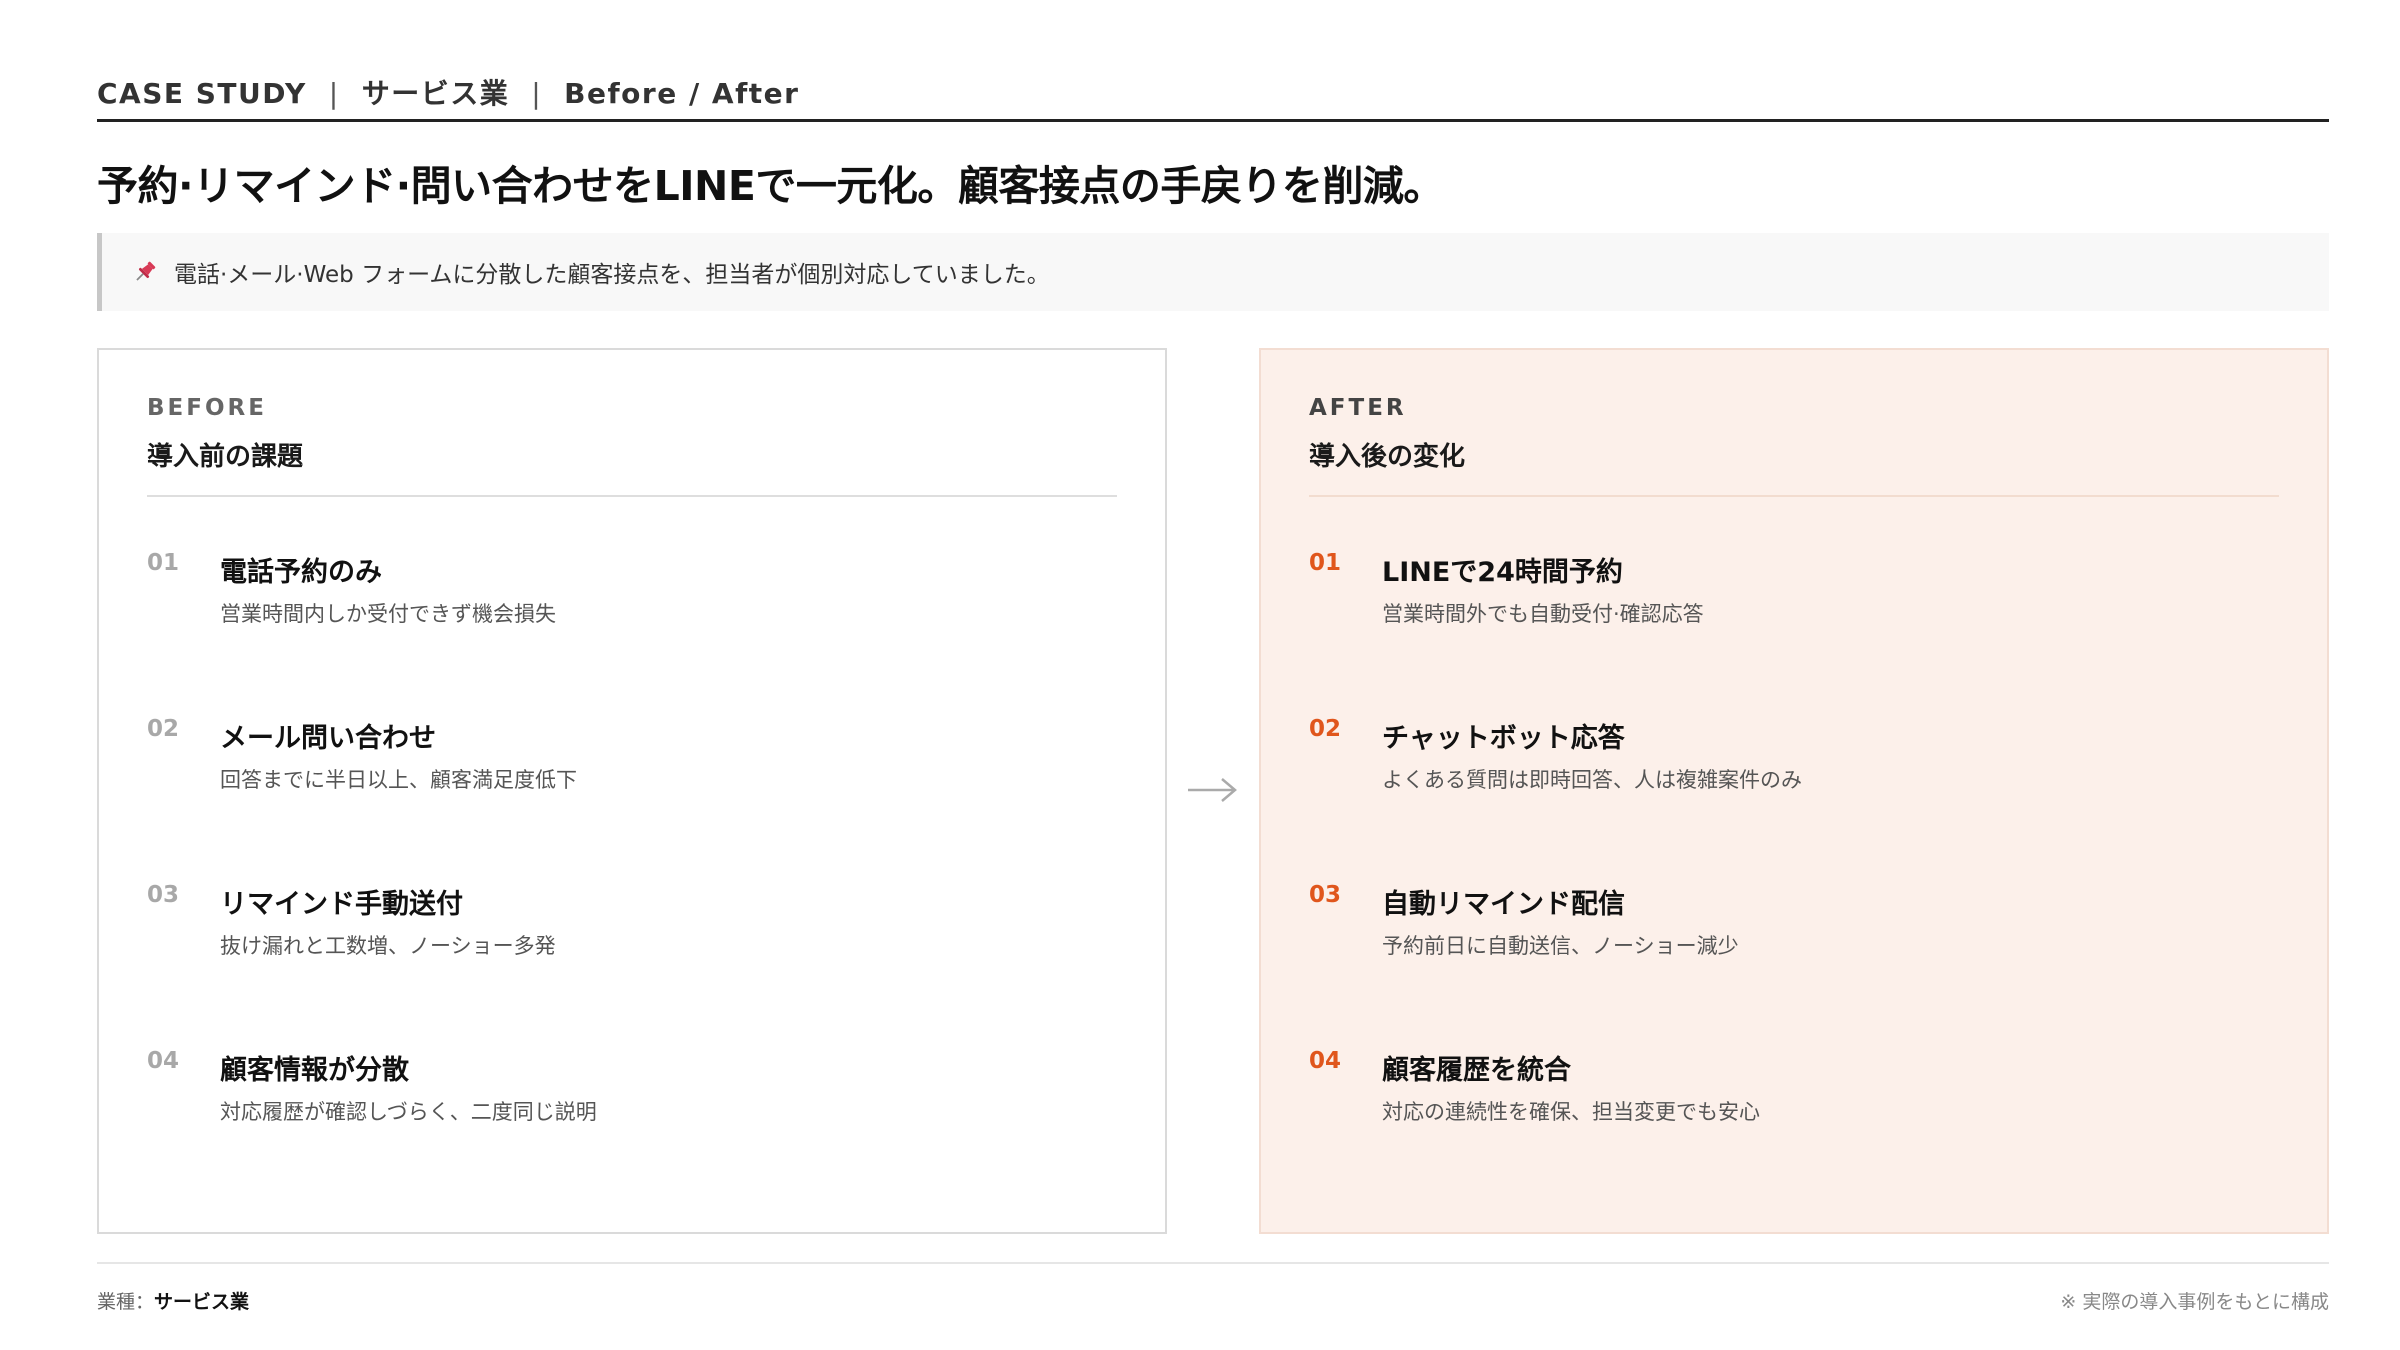 This screenshot has width=2400, height=1350. I want to click on page-header: CASE STUDY | サービス業 | Before / After, so click(1213, 97).